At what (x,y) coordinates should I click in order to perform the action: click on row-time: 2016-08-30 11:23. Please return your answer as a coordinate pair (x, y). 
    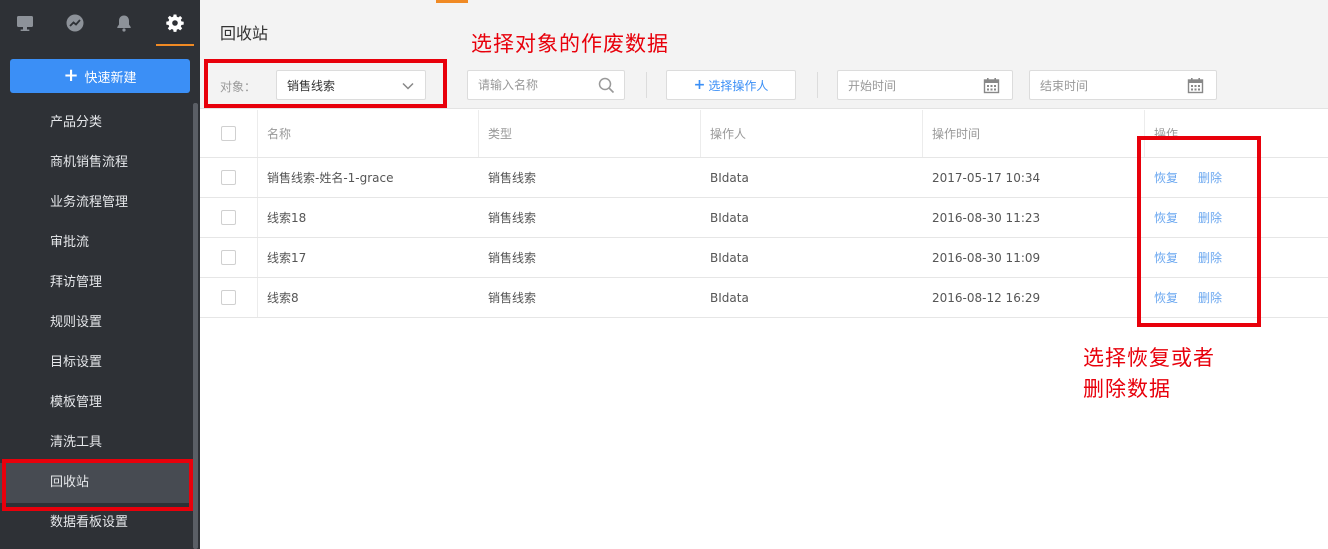
    Looking at the image, I should click on (986, 217).